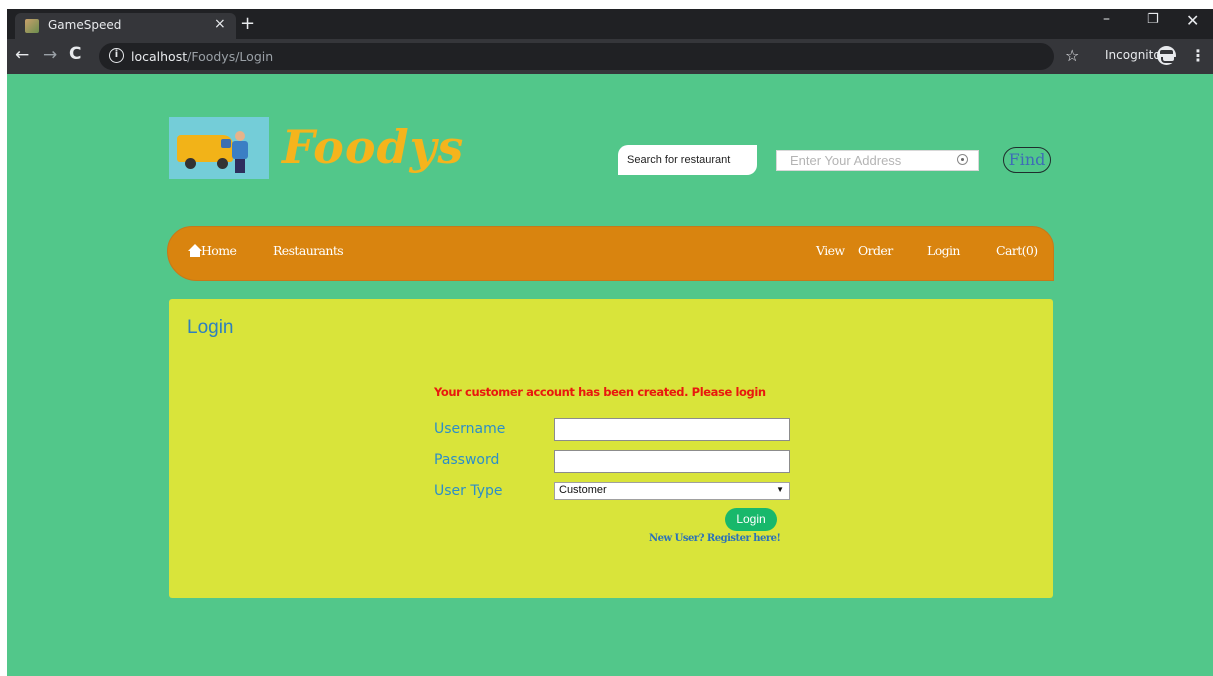 The height and width of the screenshot is (676, 1213). I want to click on bookmark-star-icon: ☆, so click(1072, 55).